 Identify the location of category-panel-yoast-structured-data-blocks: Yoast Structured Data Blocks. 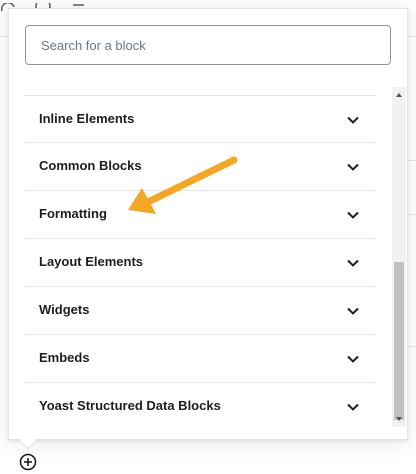
(200, 405).